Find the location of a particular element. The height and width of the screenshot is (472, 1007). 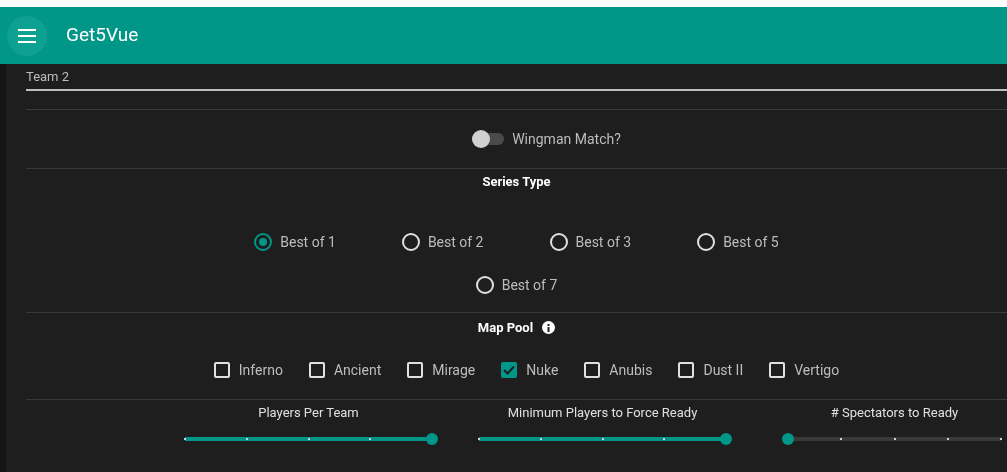

radio-option: Best of 5 is located at coordinates (738, 242).